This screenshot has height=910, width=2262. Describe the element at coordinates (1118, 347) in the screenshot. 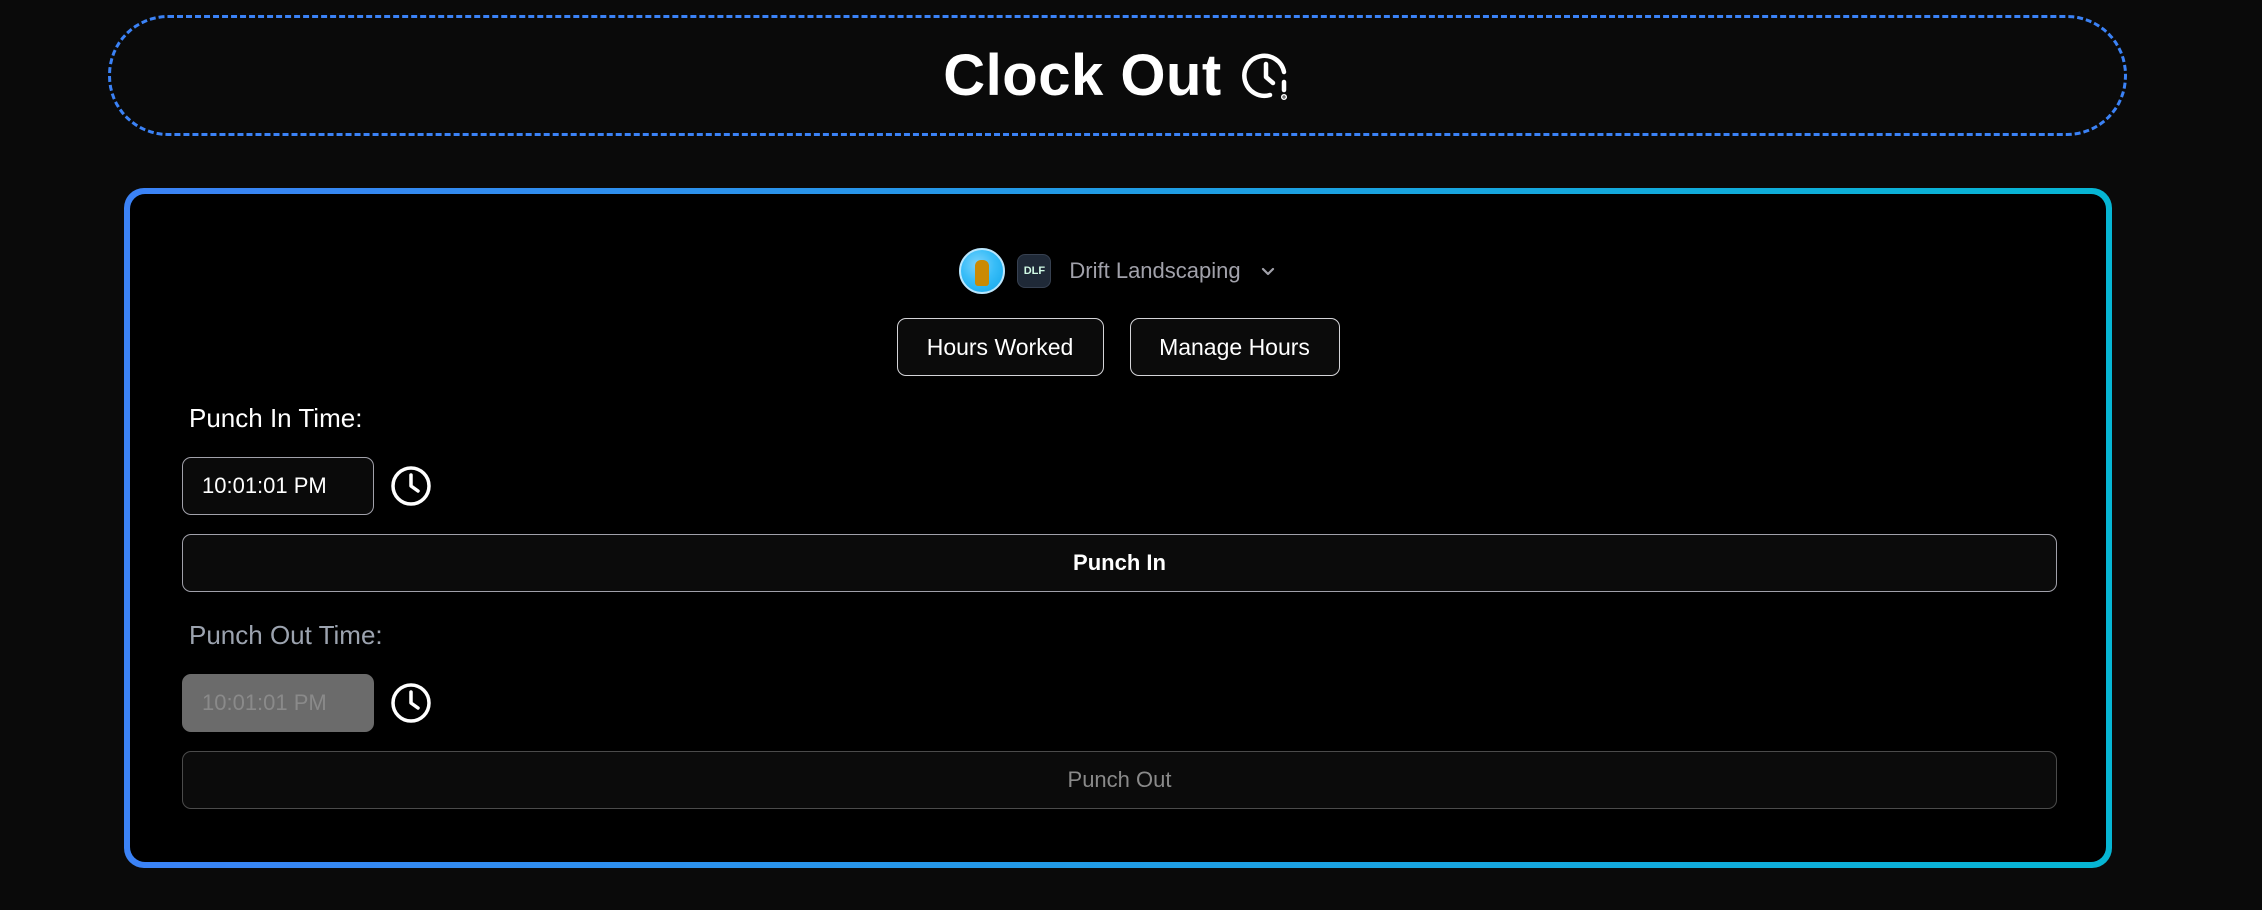

I see `action-buttons: Hours Worked Manage Hours` at that location.